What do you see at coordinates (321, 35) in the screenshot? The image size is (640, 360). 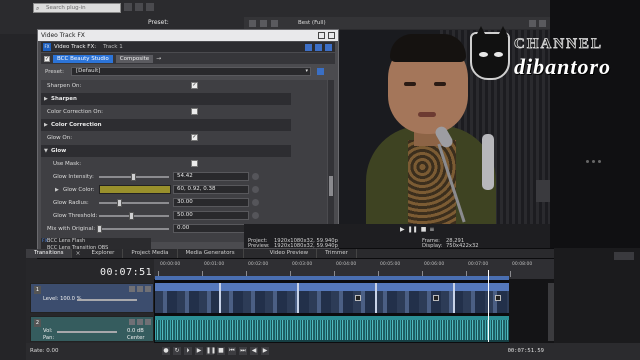 I see `maximize-icon` at bounding box center [321, 35].